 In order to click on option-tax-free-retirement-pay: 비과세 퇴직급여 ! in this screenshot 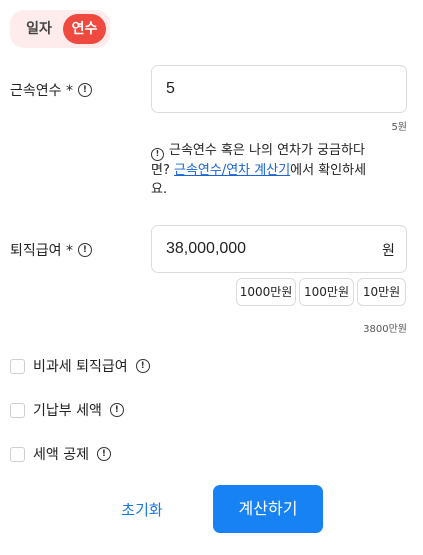, I will do `click(80, 366)`.